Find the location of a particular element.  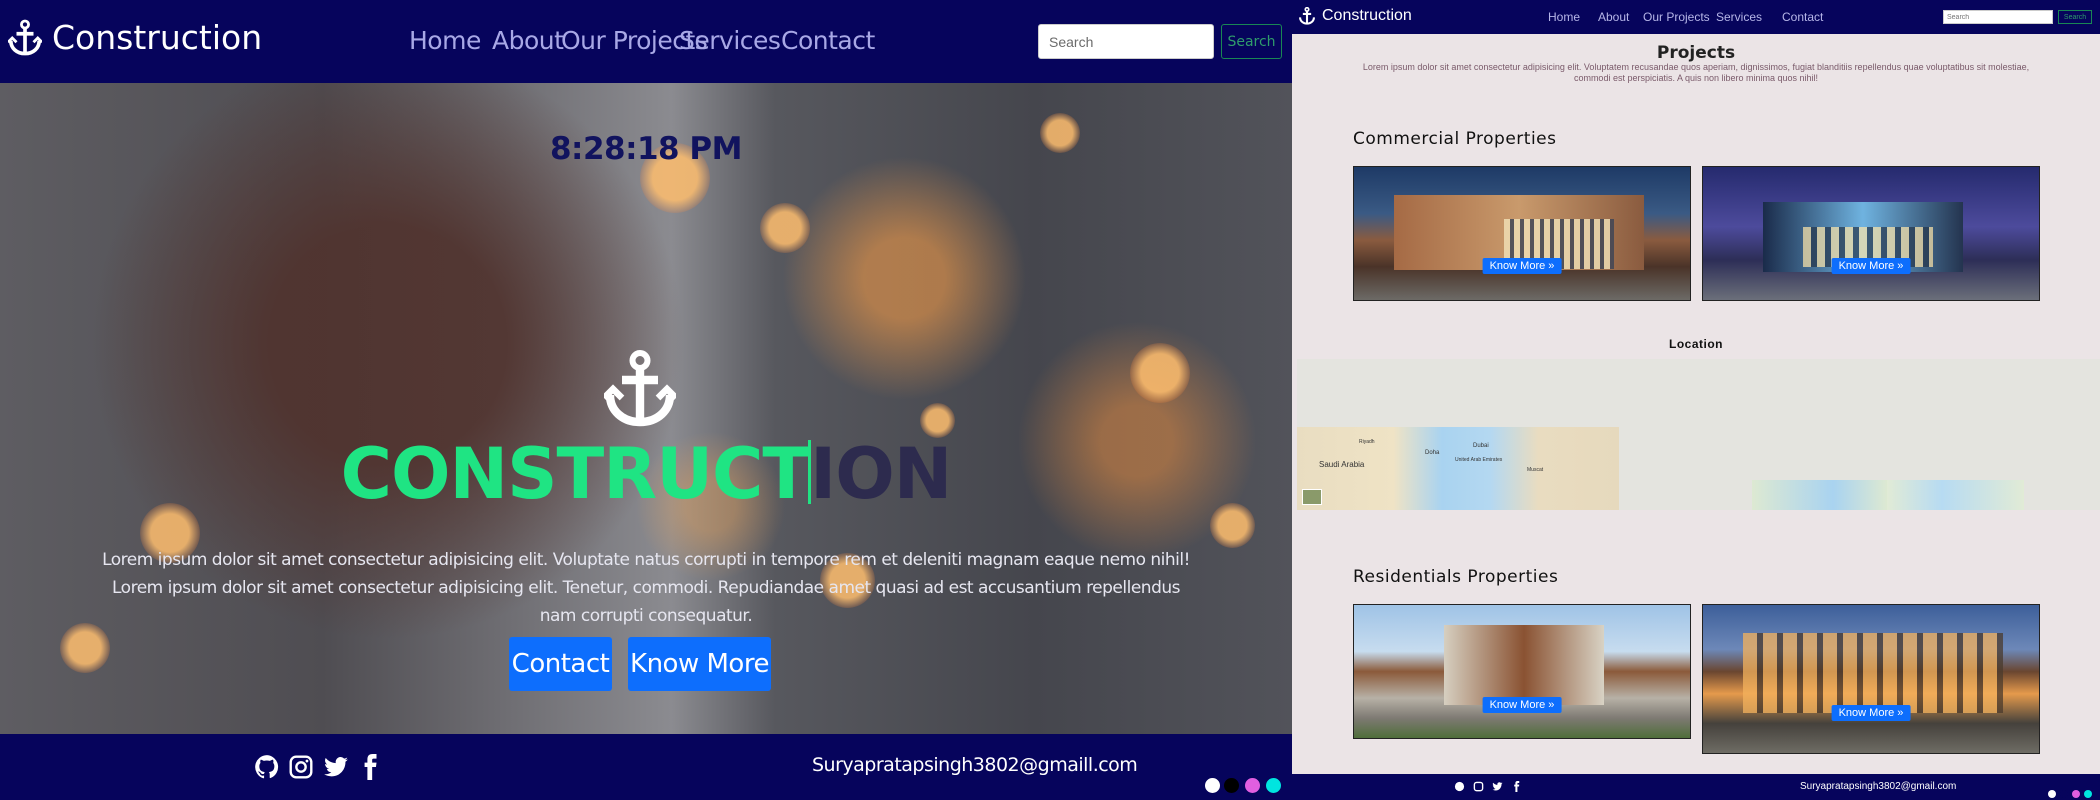

theme-dot-navy is located at coordinates (2064, 794).